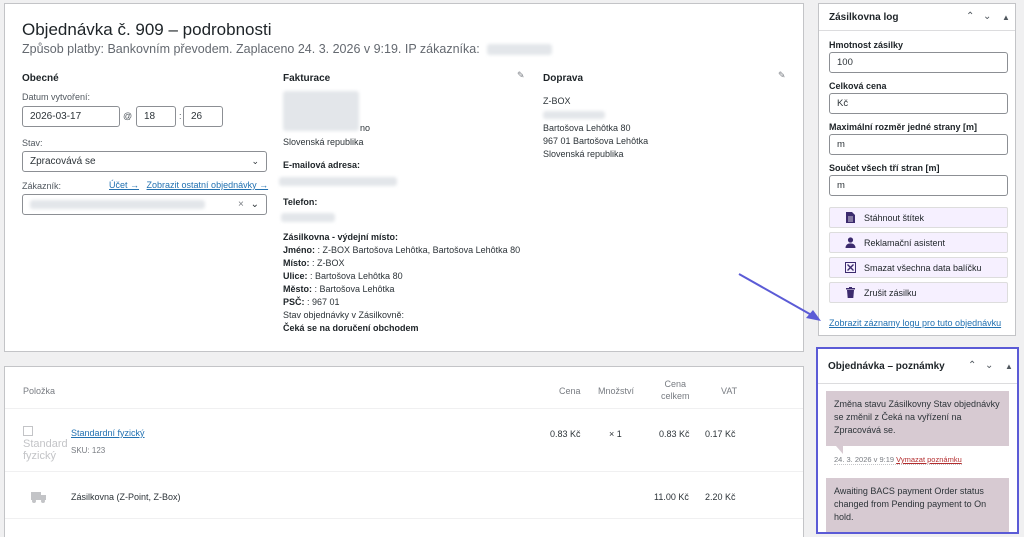 Image resolution: width=1024 pixels, height=537 pixels. Describe the element at coordinates (203, 116) in the screenshot. I see `minute-input: 26` at that location.